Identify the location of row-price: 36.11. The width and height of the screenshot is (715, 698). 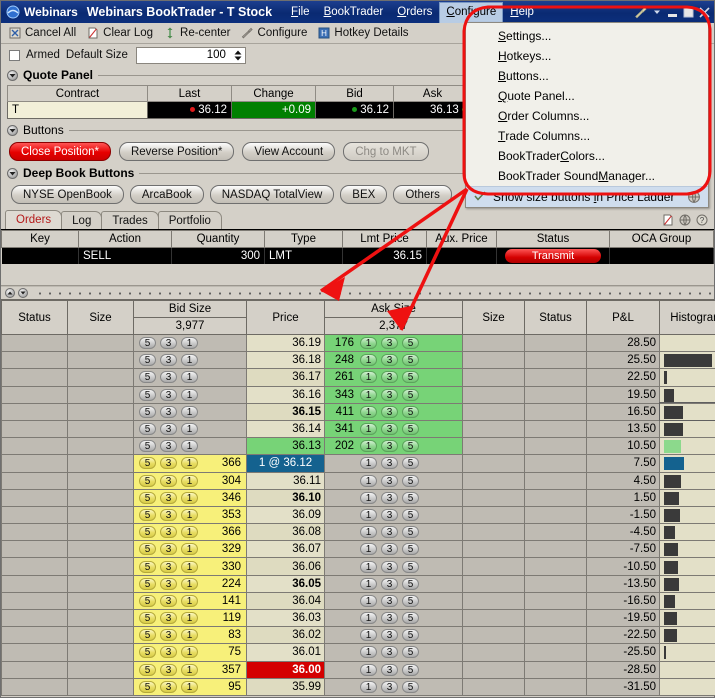
(285, 480).